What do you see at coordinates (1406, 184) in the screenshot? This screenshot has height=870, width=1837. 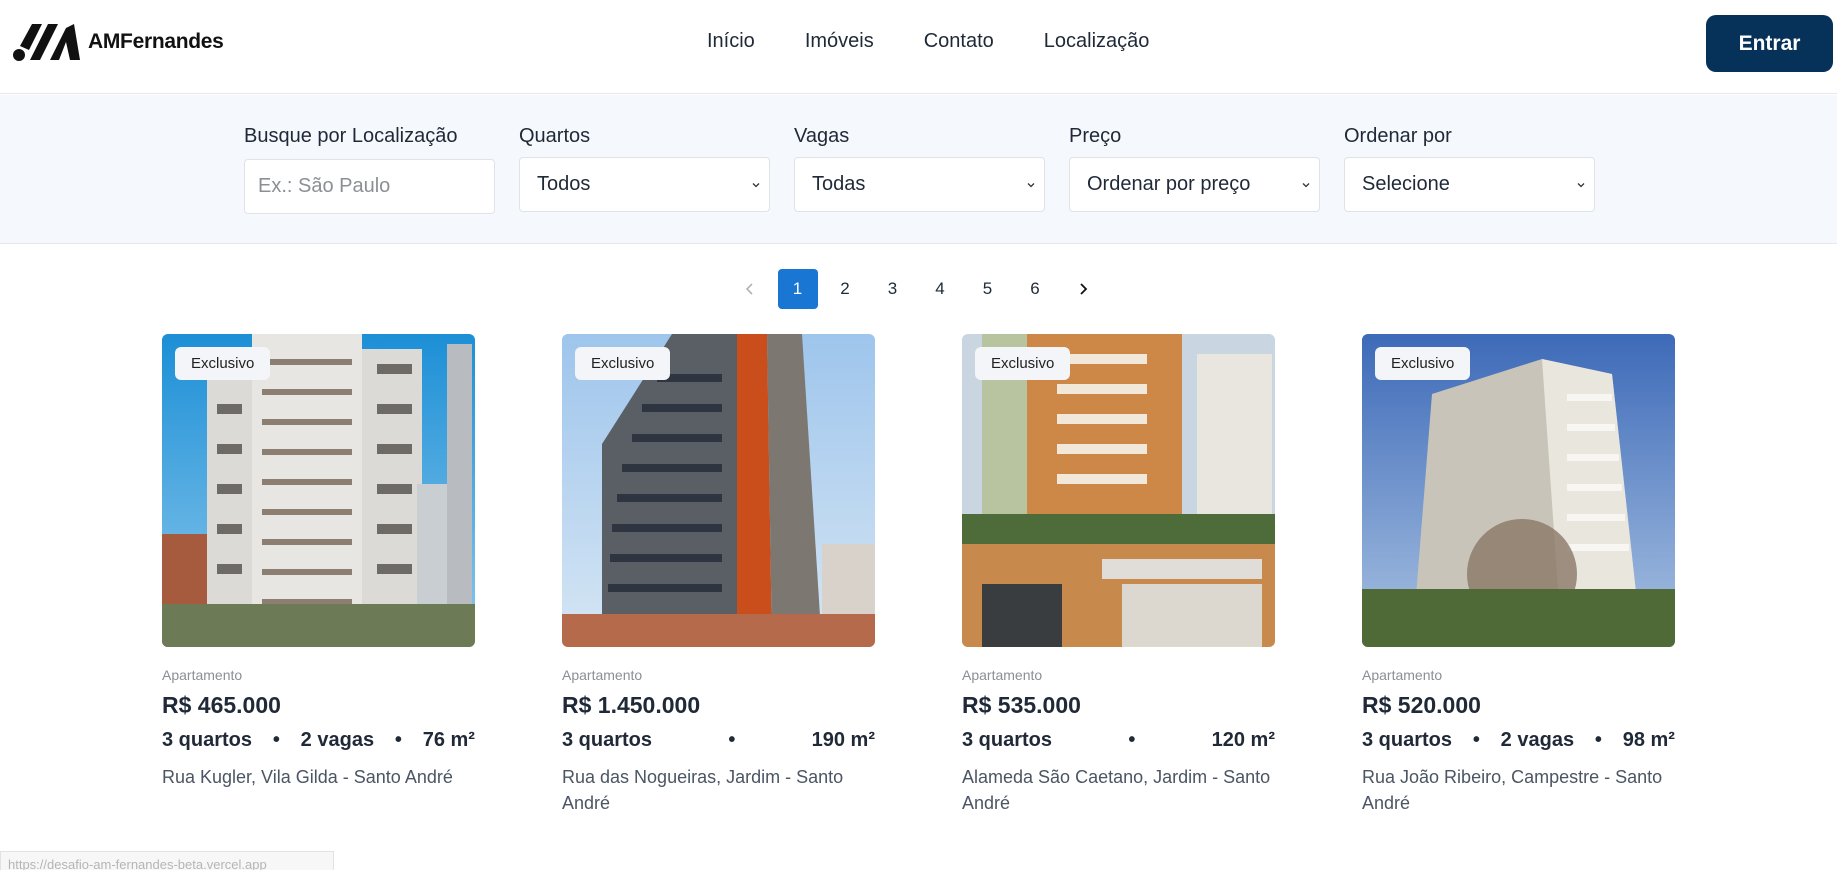 I see `sort-select-value: Selecione` at bounding box center [1406, 184].